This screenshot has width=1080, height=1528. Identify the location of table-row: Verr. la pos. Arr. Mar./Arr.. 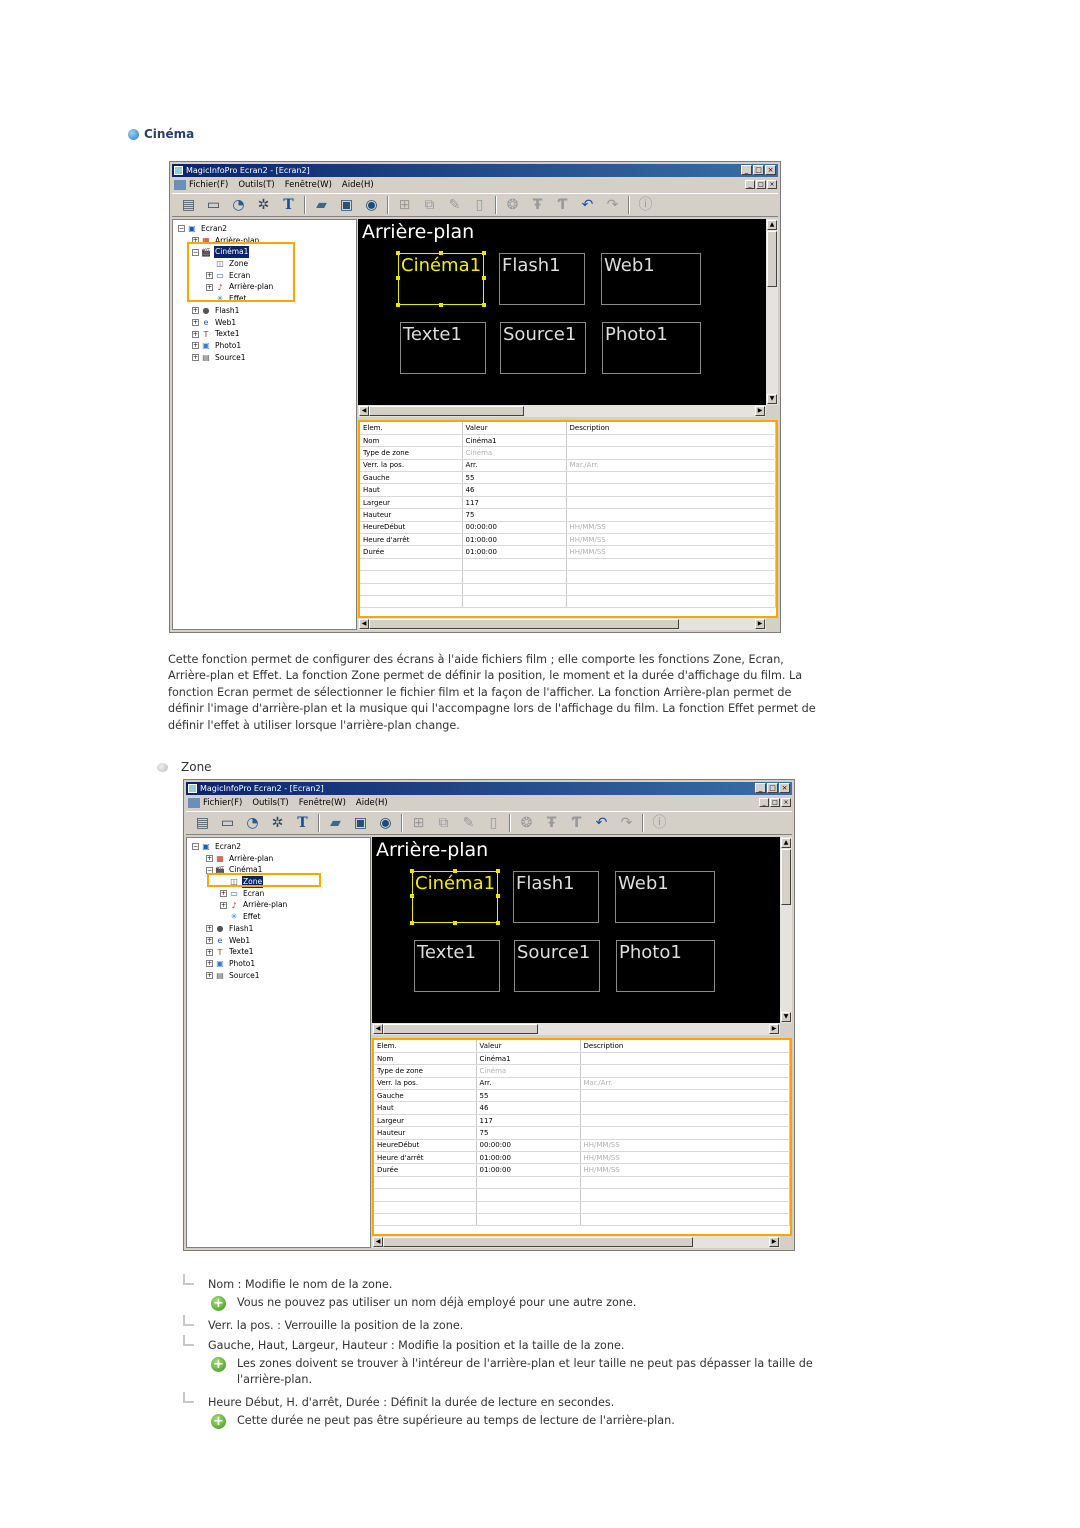
(582, 1084).